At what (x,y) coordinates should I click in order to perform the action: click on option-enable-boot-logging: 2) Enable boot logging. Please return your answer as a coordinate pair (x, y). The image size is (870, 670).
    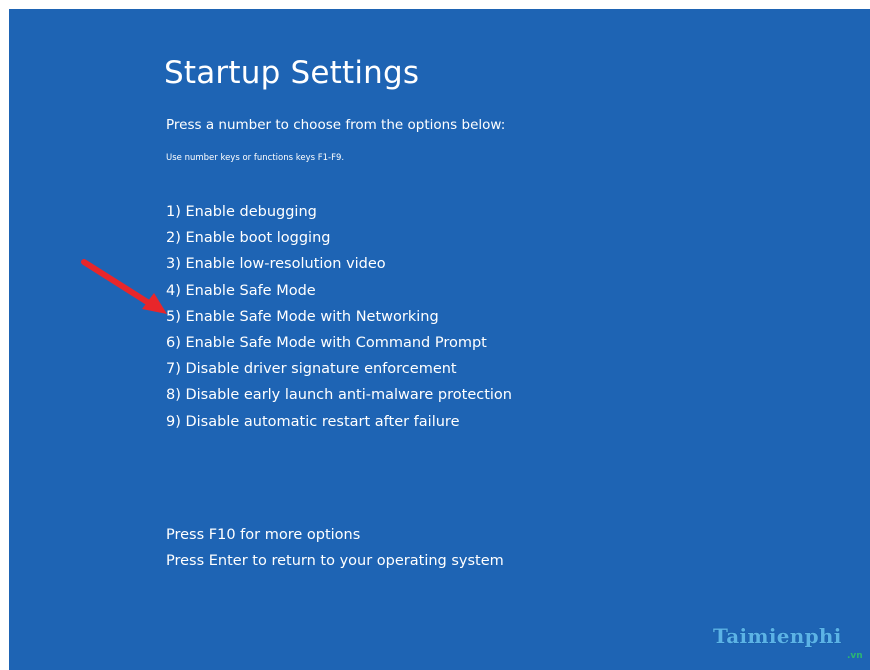
    Looking at the image, I should click on (339, 238).